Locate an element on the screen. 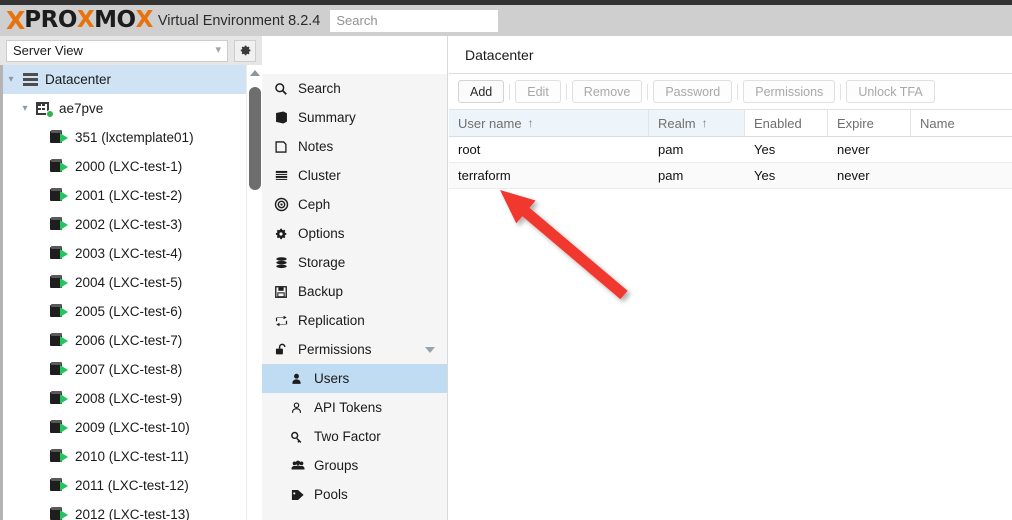  notes-icon is located at coordinates (286, 147).